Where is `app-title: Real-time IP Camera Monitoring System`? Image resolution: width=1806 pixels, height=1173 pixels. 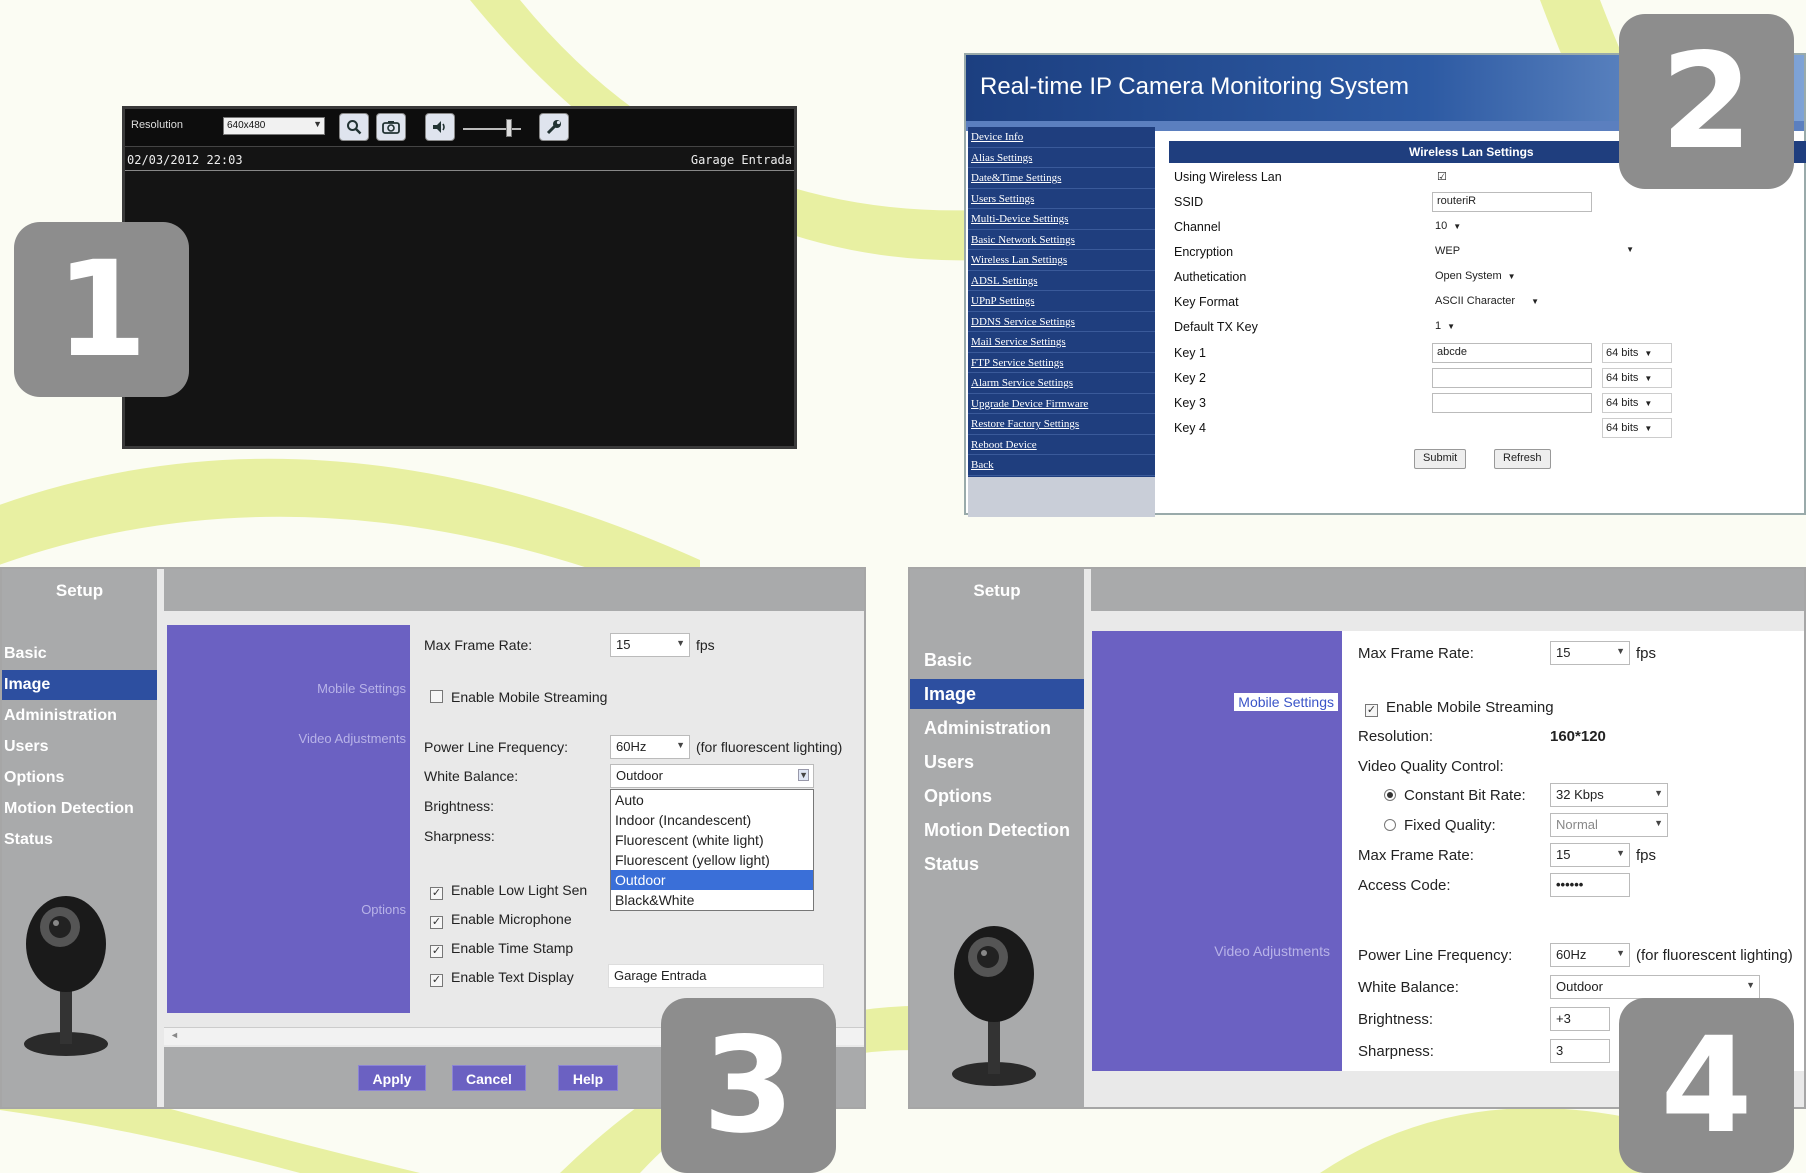 app-title: Real-time IP Camera Monitoring System is located at coordinates (1195, 86).